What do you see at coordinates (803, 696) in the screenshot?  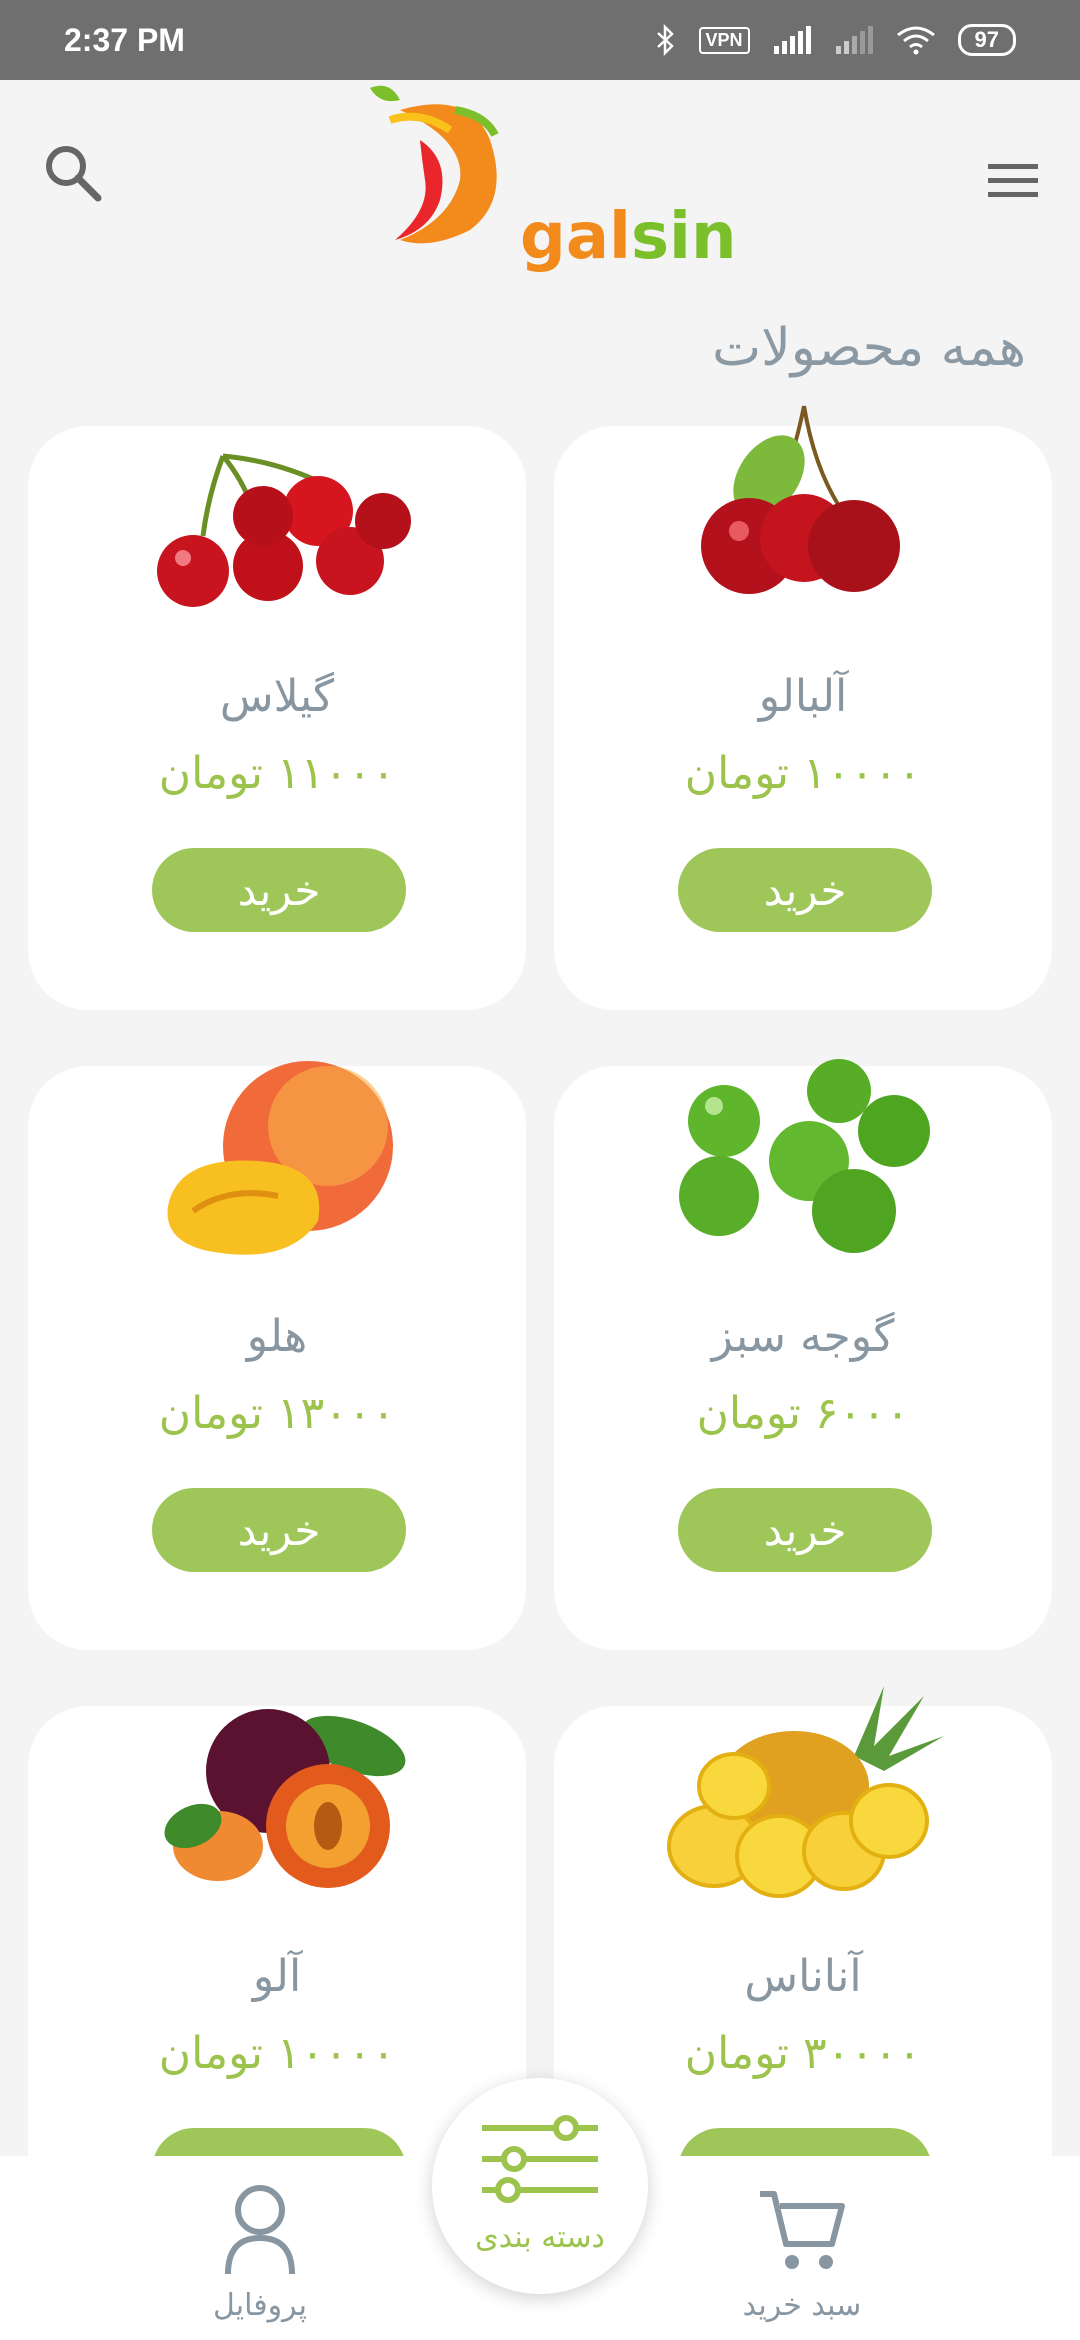 I see `product-name: آلبالو` at bounding box center [803, 696].